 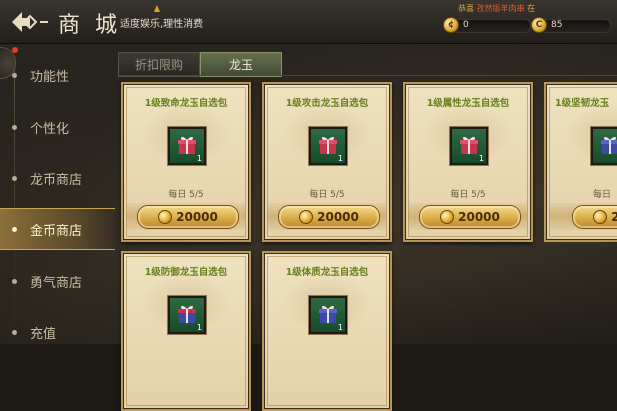 I want to click on tab-dragon-jade: 龙玉, so click(x=241, y=64).